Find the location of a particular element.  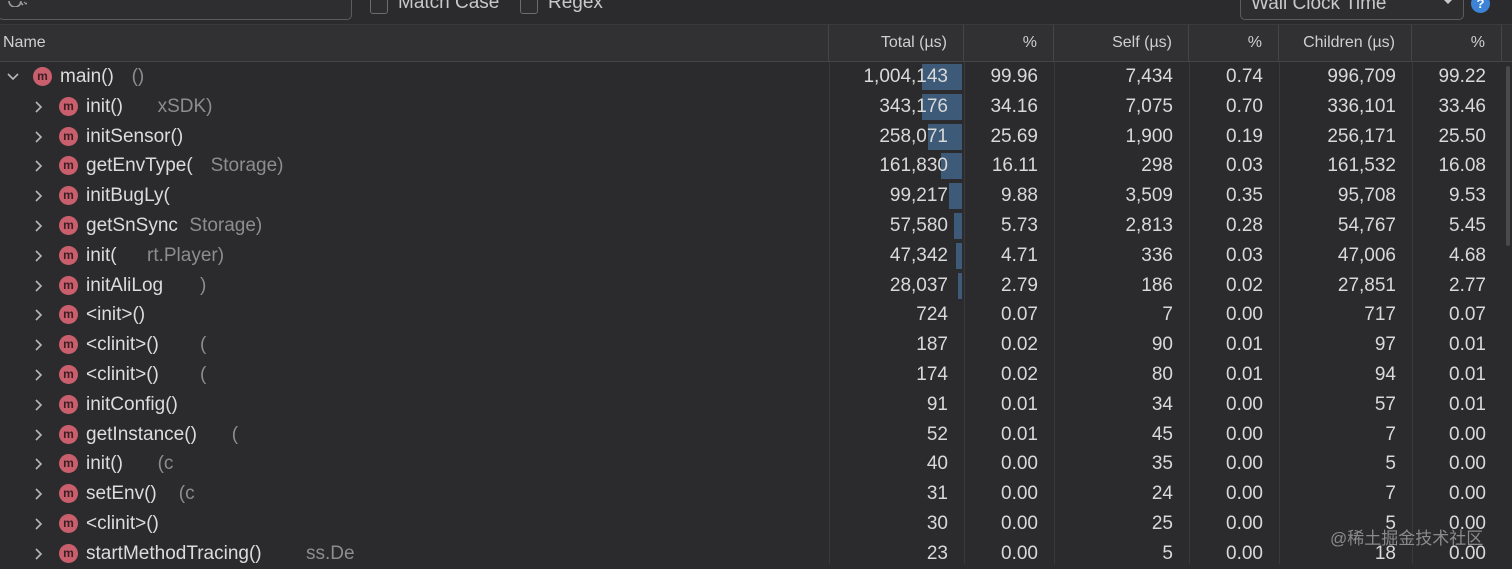

help-icon: ? is located at coordinates (1480, 6).